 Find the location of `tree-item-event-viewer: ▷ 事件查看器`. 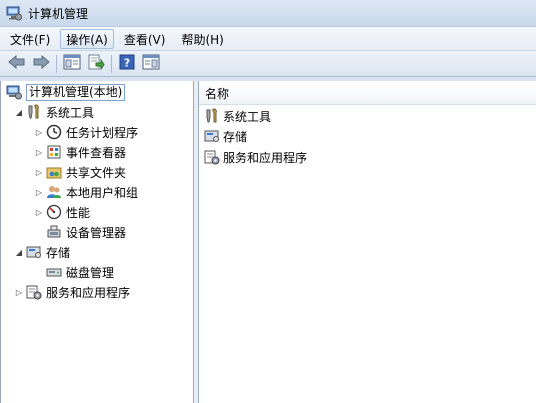

tree-item-event-viewer: ▷ 事件查看器 is located at coordinates (79, 152).